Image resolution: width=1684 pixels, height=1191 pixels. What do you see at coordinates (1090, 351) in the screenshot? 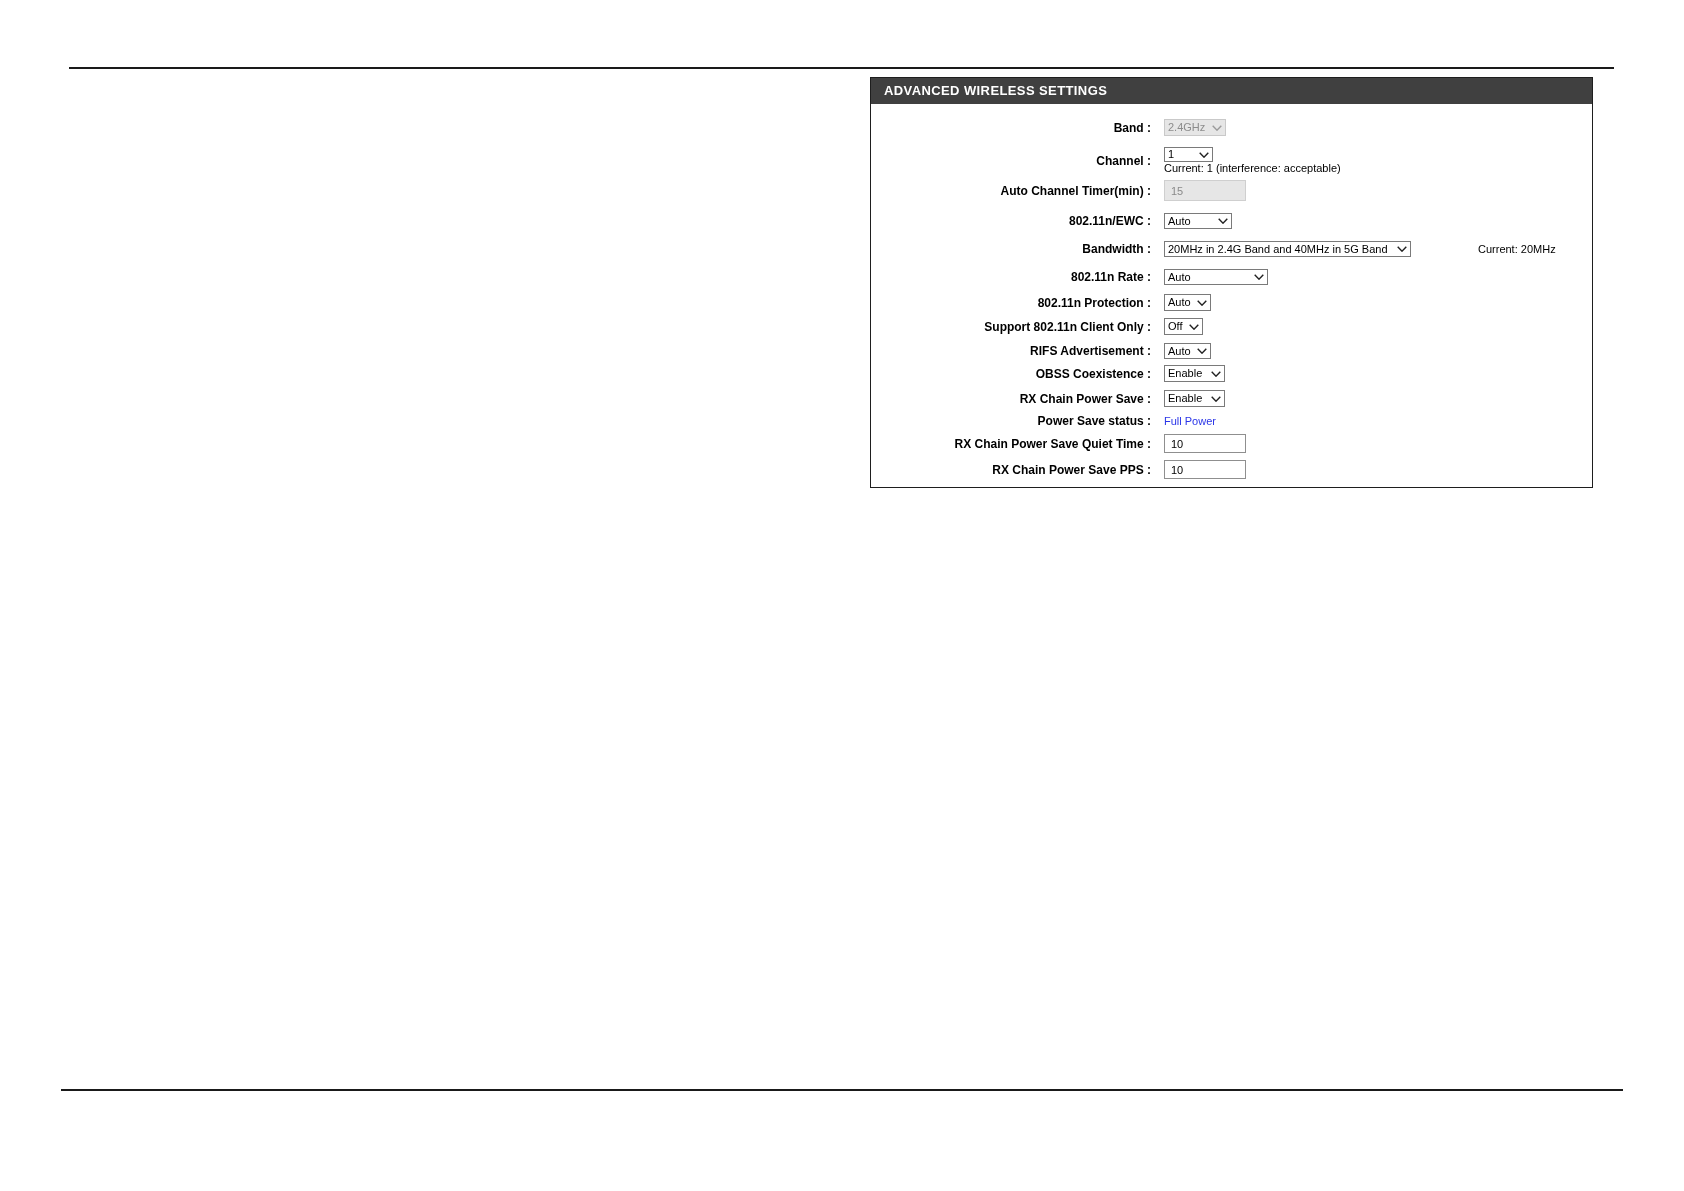
I see `field-label: RIFS Advertisement :` at bounding box center [1090, 351].